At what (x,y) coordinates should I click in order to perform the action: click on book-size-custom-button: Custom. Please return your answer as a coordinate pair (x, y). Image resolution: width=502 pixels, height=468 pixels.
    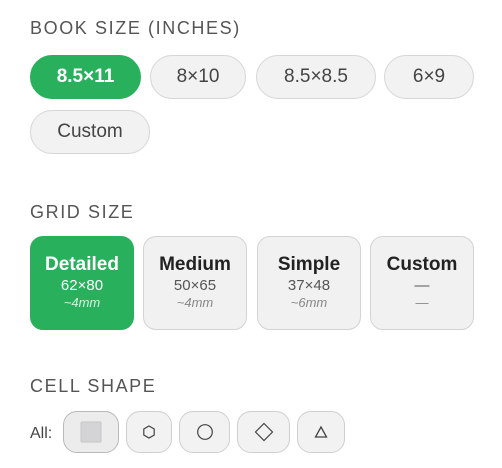
    Looking at the image, I should click on (90, 132).